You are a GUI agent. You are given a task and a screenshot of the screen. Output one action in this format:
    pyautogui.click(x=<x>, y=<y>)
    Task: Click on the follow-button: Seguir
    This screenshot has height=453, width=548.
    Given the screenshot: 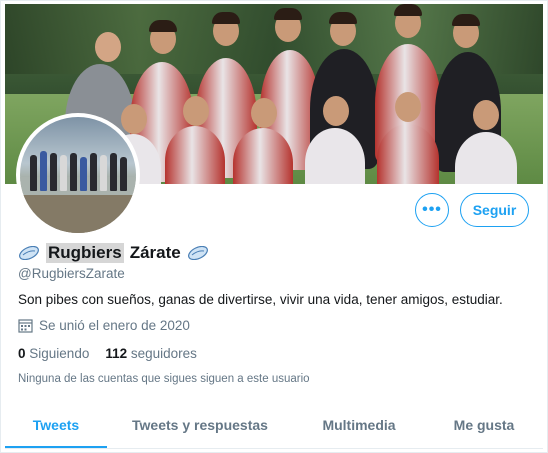 What is the action you would take?
    pyautogui.click(x=494, y=210)
    